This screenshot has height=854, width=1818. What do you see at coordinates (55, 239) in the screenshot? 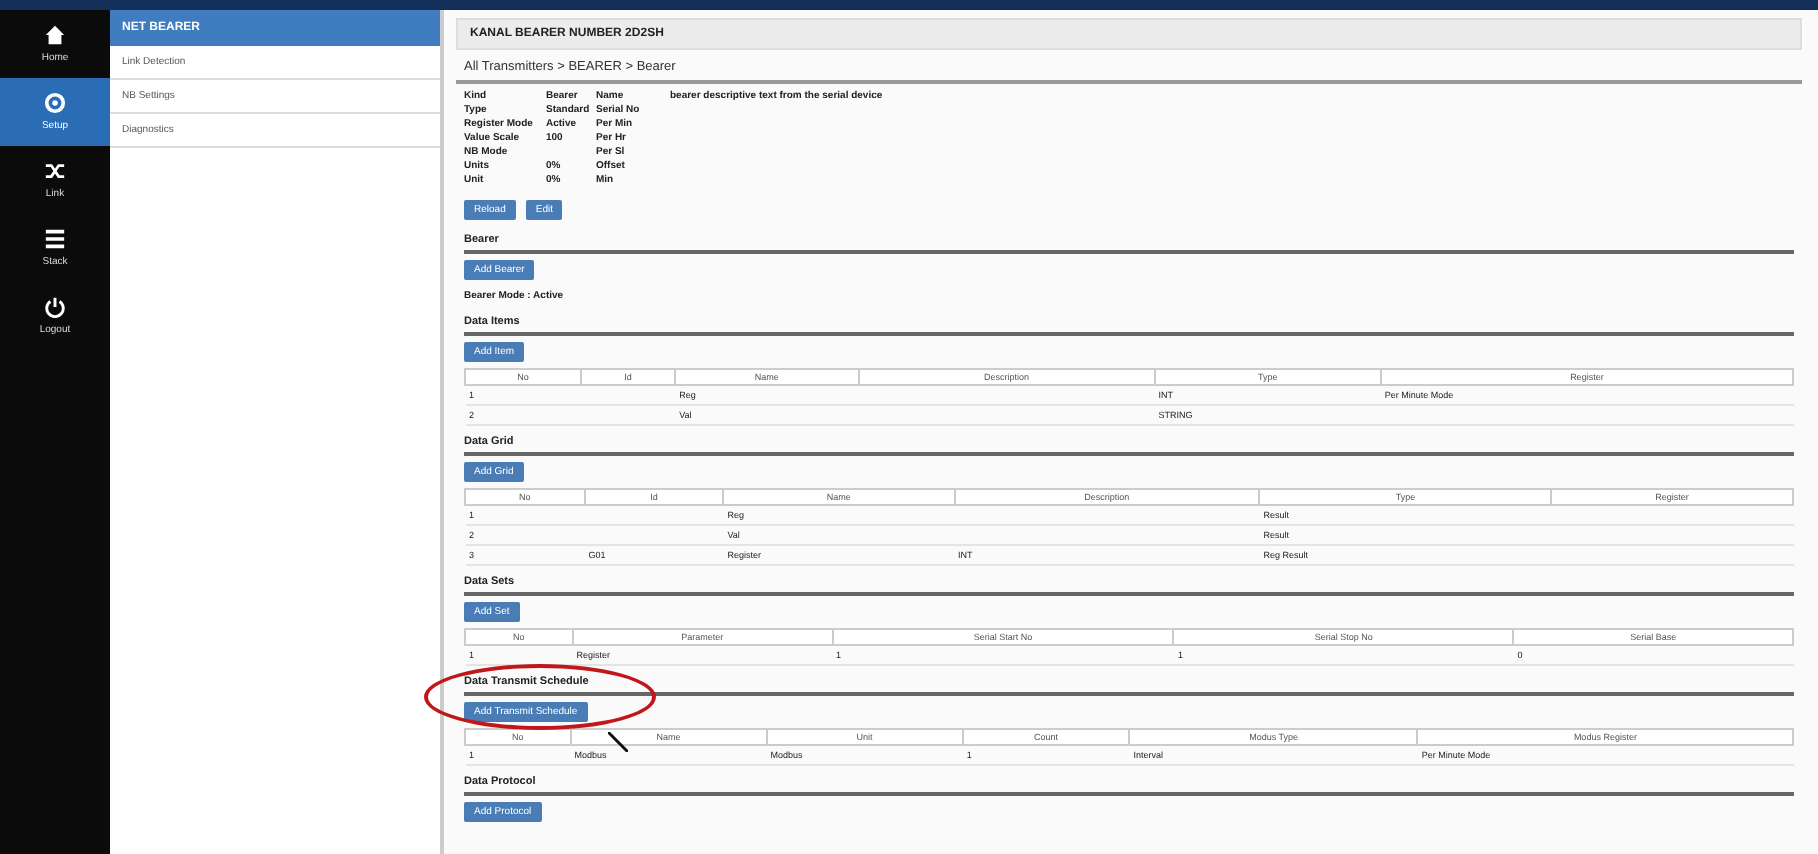
I see `list-icon` at bounding box center [55, 239].